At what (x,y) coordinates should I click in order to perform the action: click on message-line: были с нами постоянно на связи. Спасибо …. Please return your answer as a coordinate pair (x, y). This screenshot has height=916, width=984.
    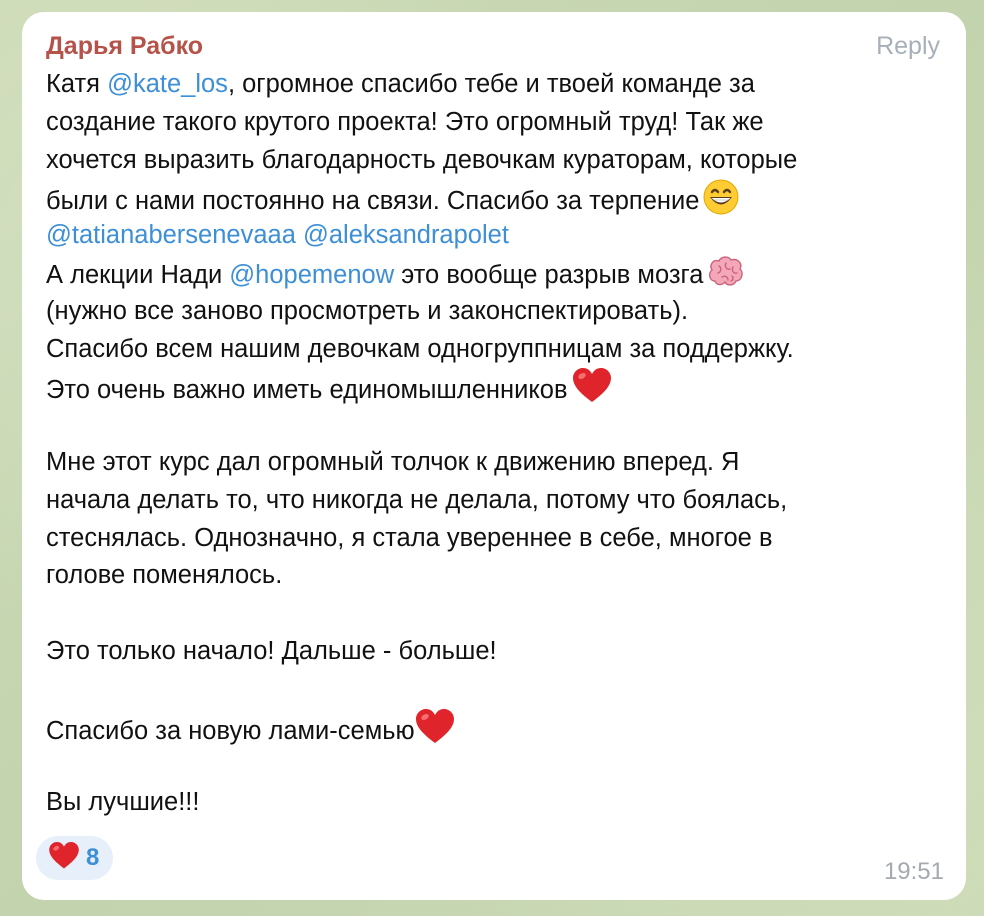
    Looking at the image, I should click on (496, 198).